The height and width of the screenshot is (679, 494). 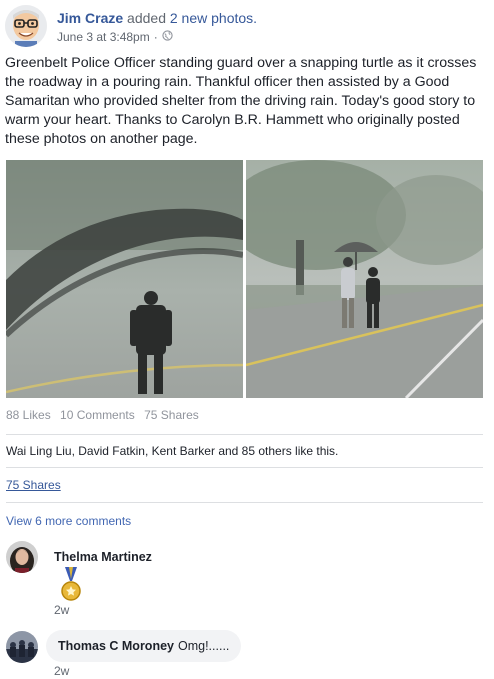 I want to click on author-avatar, so click(x=26, y=26).